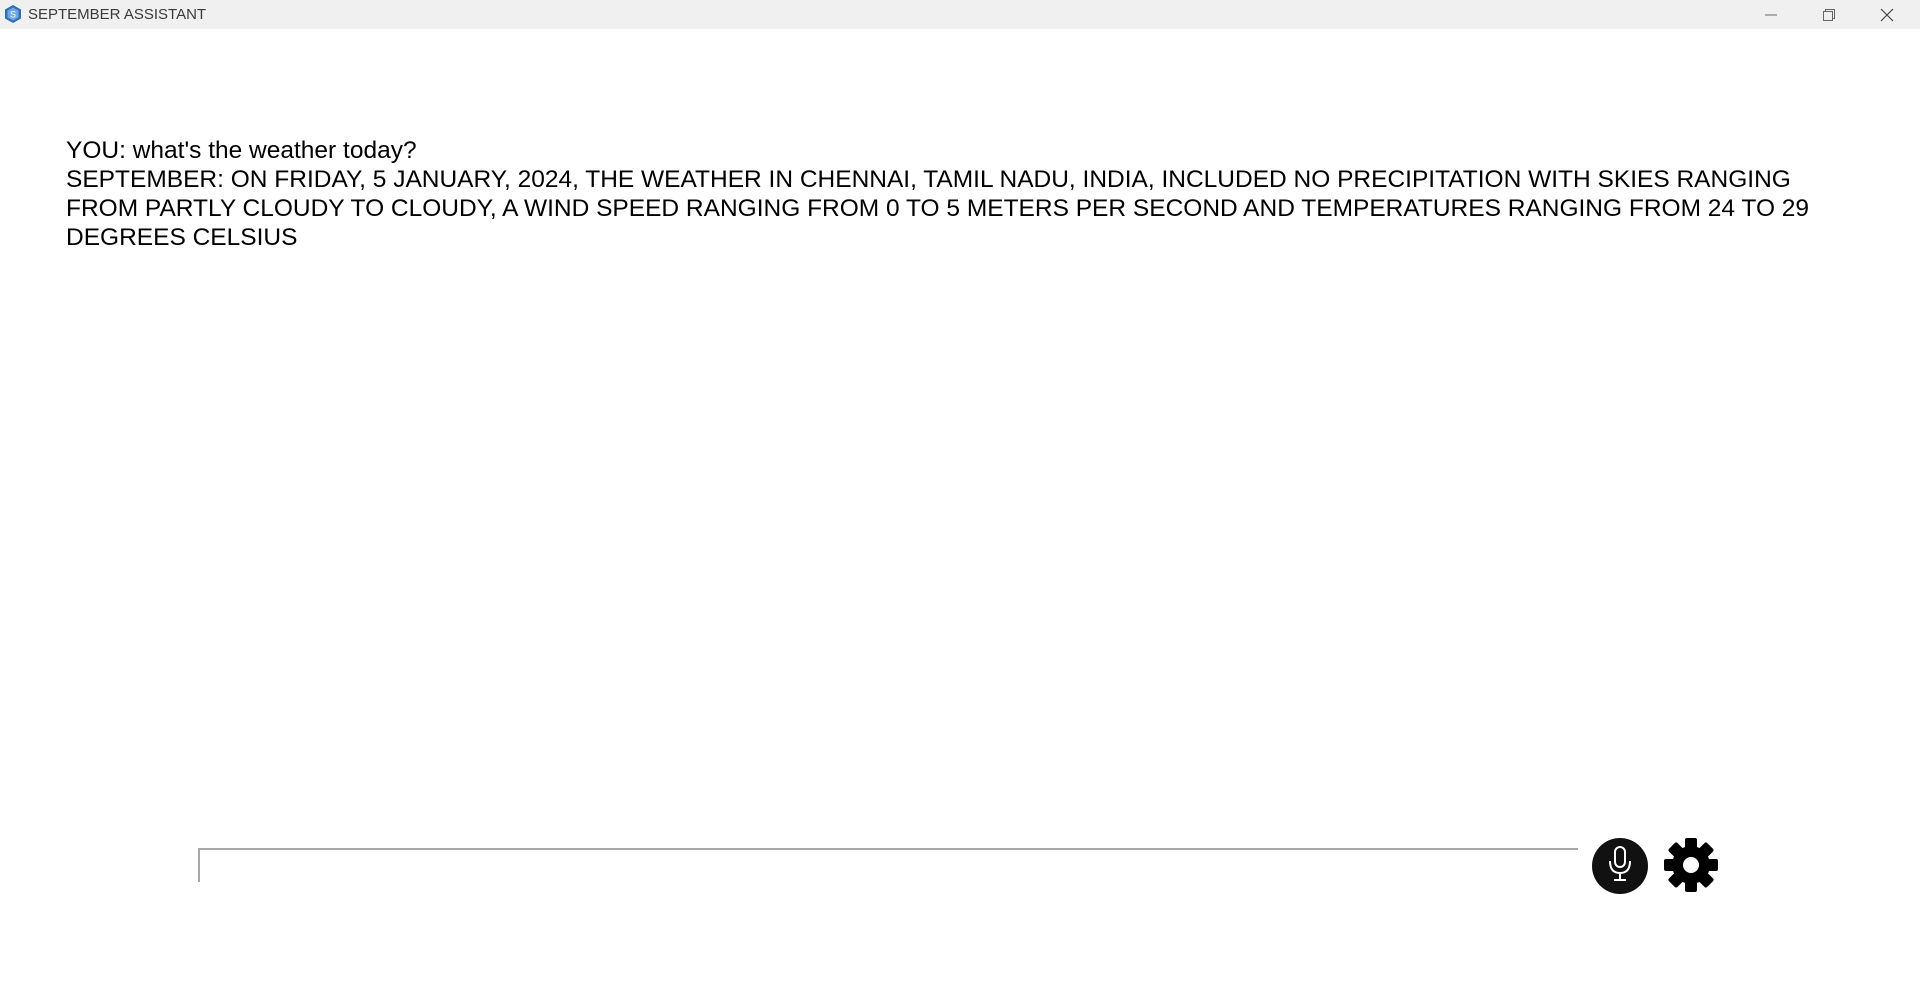 Image resolution: width=1920 pixels, height=1007 pixels. What do you see at coordinates (960, 14) in the screenshot?
I see `title-bar: S SEPTEMBER ASSISTANT` at bounding box center [960, 14].